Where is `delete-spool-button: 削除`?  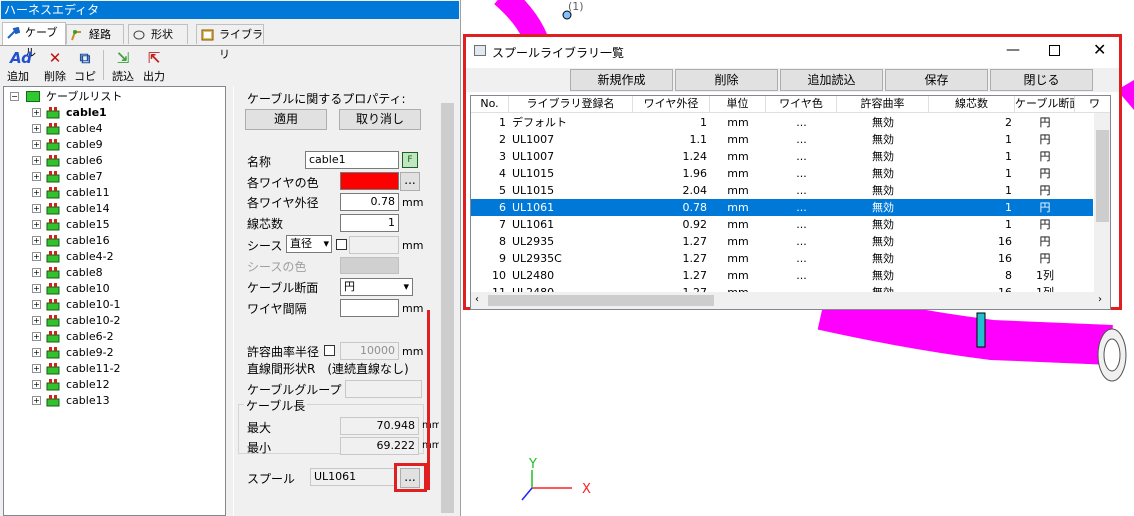
delete-spool-button: 削除 is located at coordinates (726, 80).